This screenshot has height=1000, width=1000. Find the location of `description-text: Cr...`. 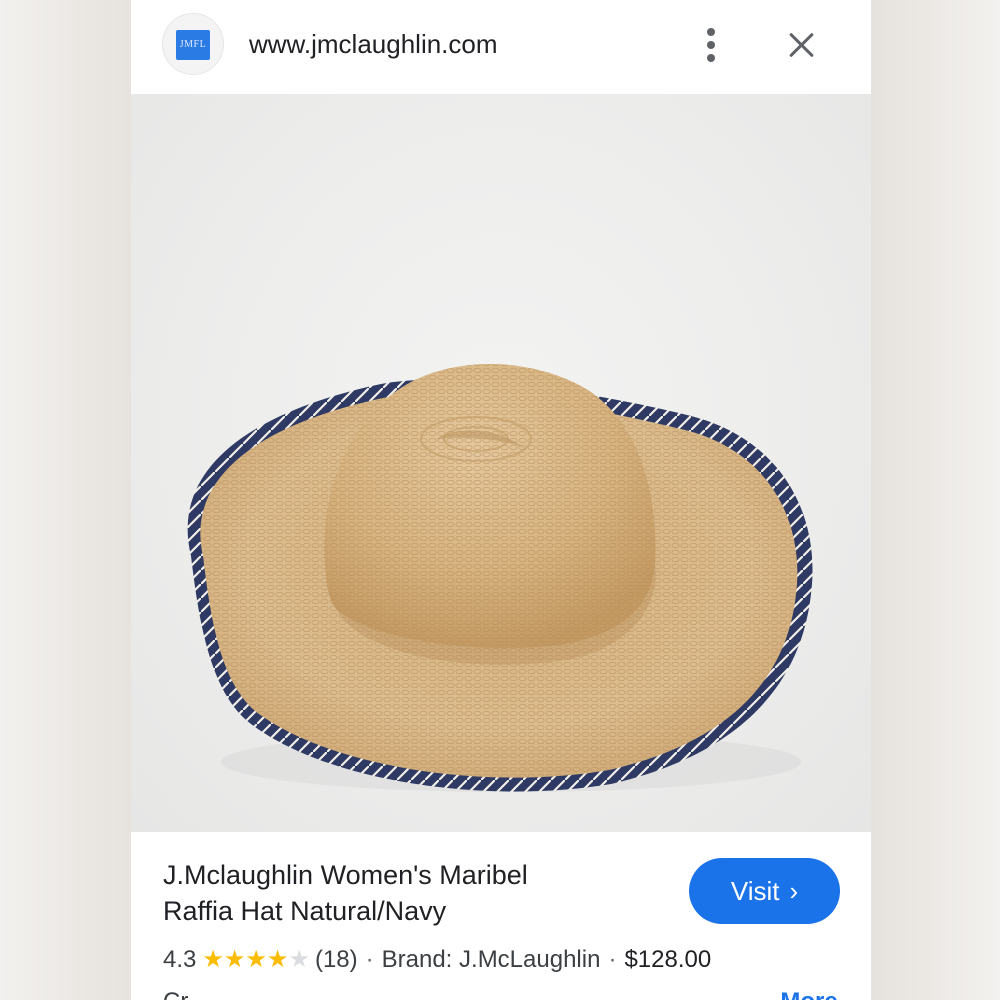

description-text: Cr... is located at coordinates (185, 994).